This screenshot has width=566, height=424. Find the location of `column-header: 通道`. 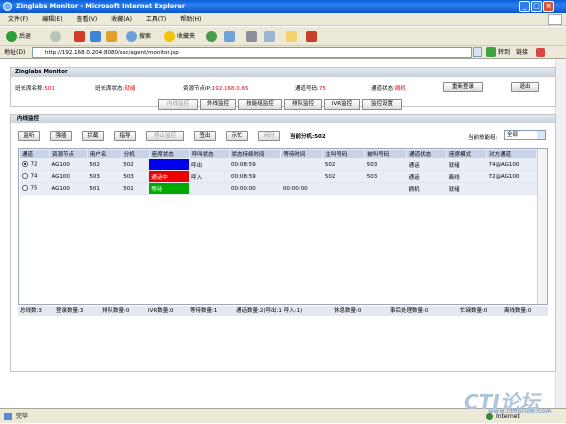

column-header: 通道 is located at coordinates (34, 154).